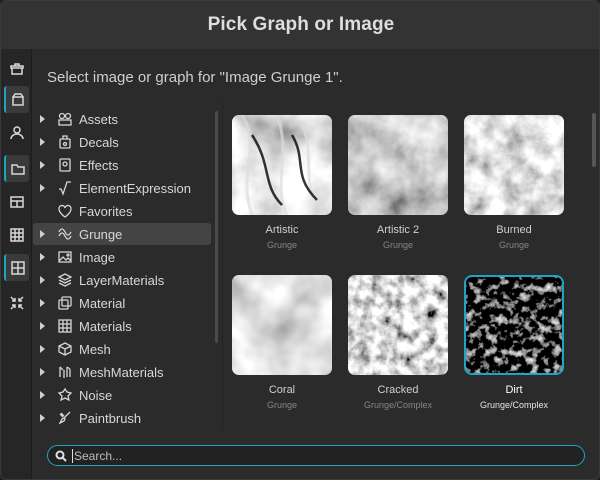 This screenshot has width=600, height=480. I want to click on tree-item-material: Material, so click(122, 303).